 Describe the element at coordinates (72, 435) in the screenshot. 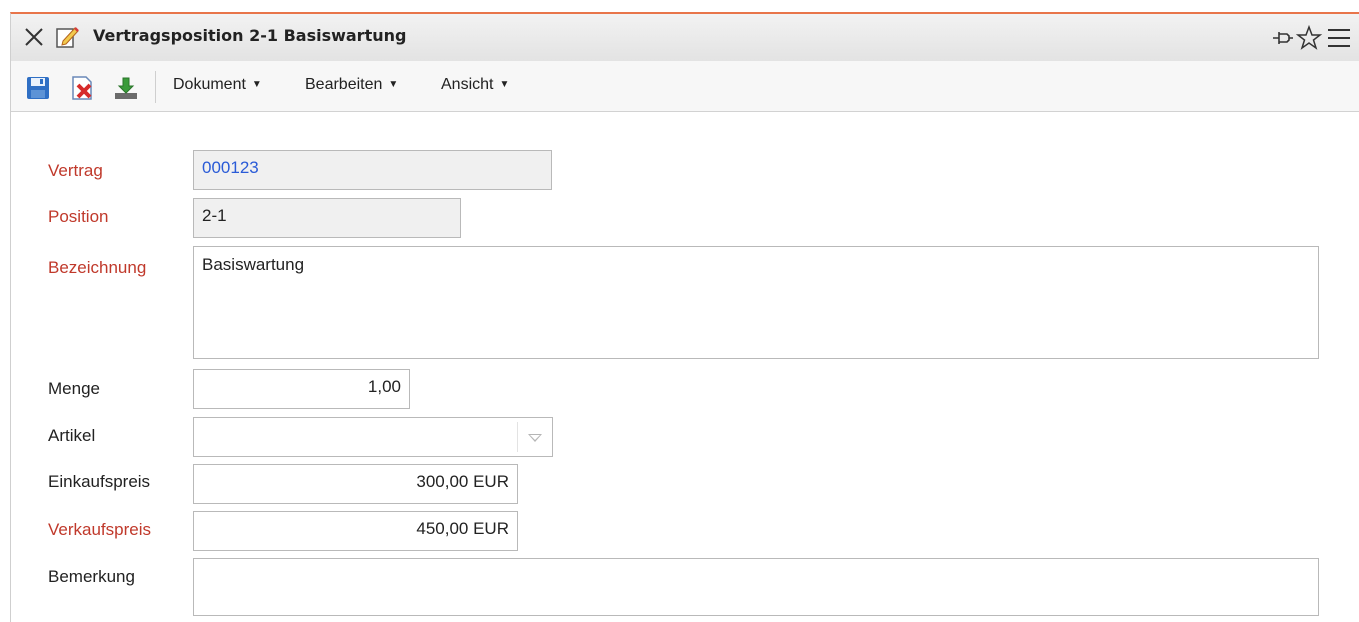

I see `artikel-label: Artikel` at that location.